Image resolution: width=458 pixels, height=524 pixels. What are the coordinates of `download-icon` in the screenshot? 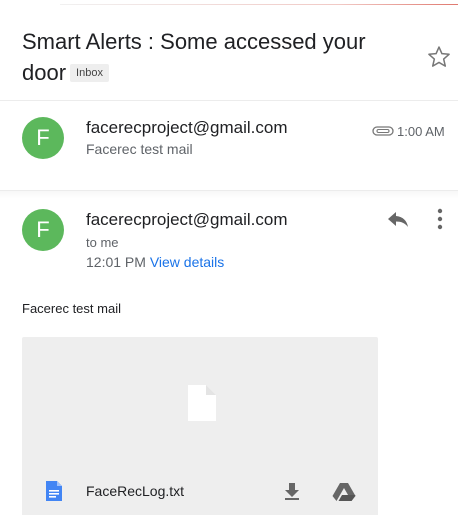 It's located at (292, 491).